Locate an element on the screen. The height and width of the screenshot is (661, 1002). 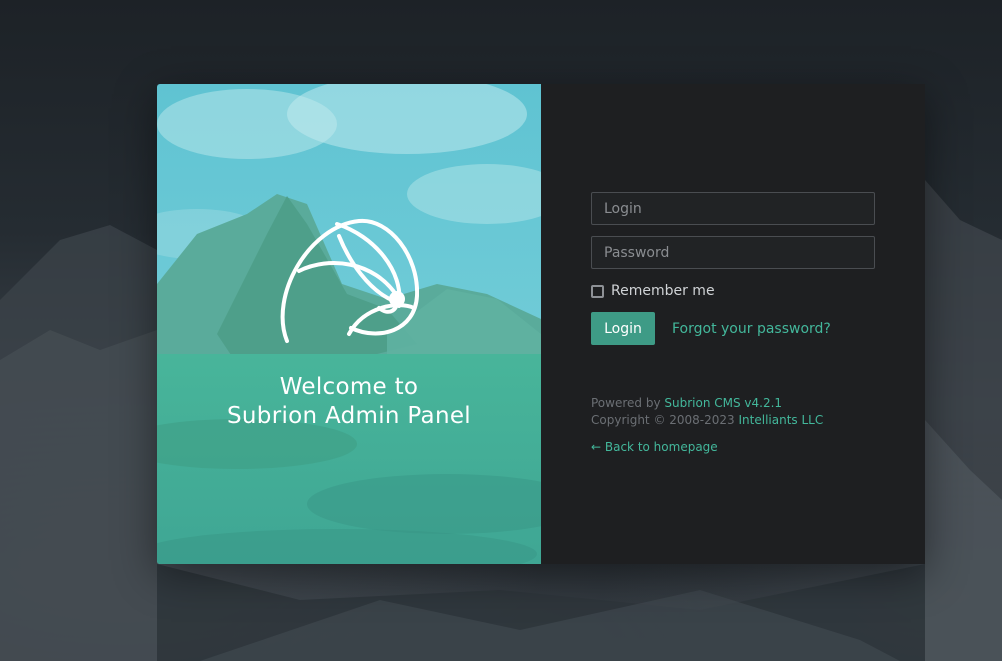
powered-by-line: Powered by Subrion CMS v4.2.1 is located at coordinates (707, 403).